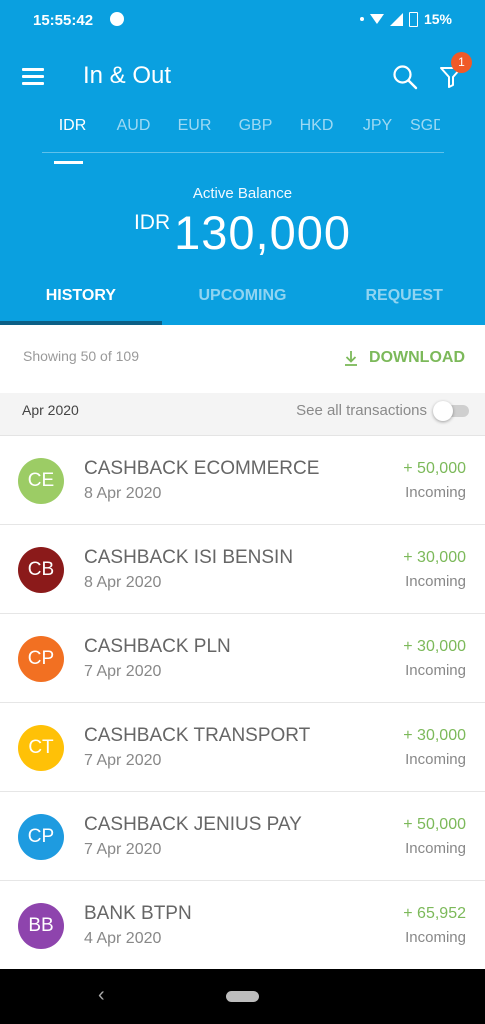  I want to click on balance-currency: IDR, so click(152, 222).